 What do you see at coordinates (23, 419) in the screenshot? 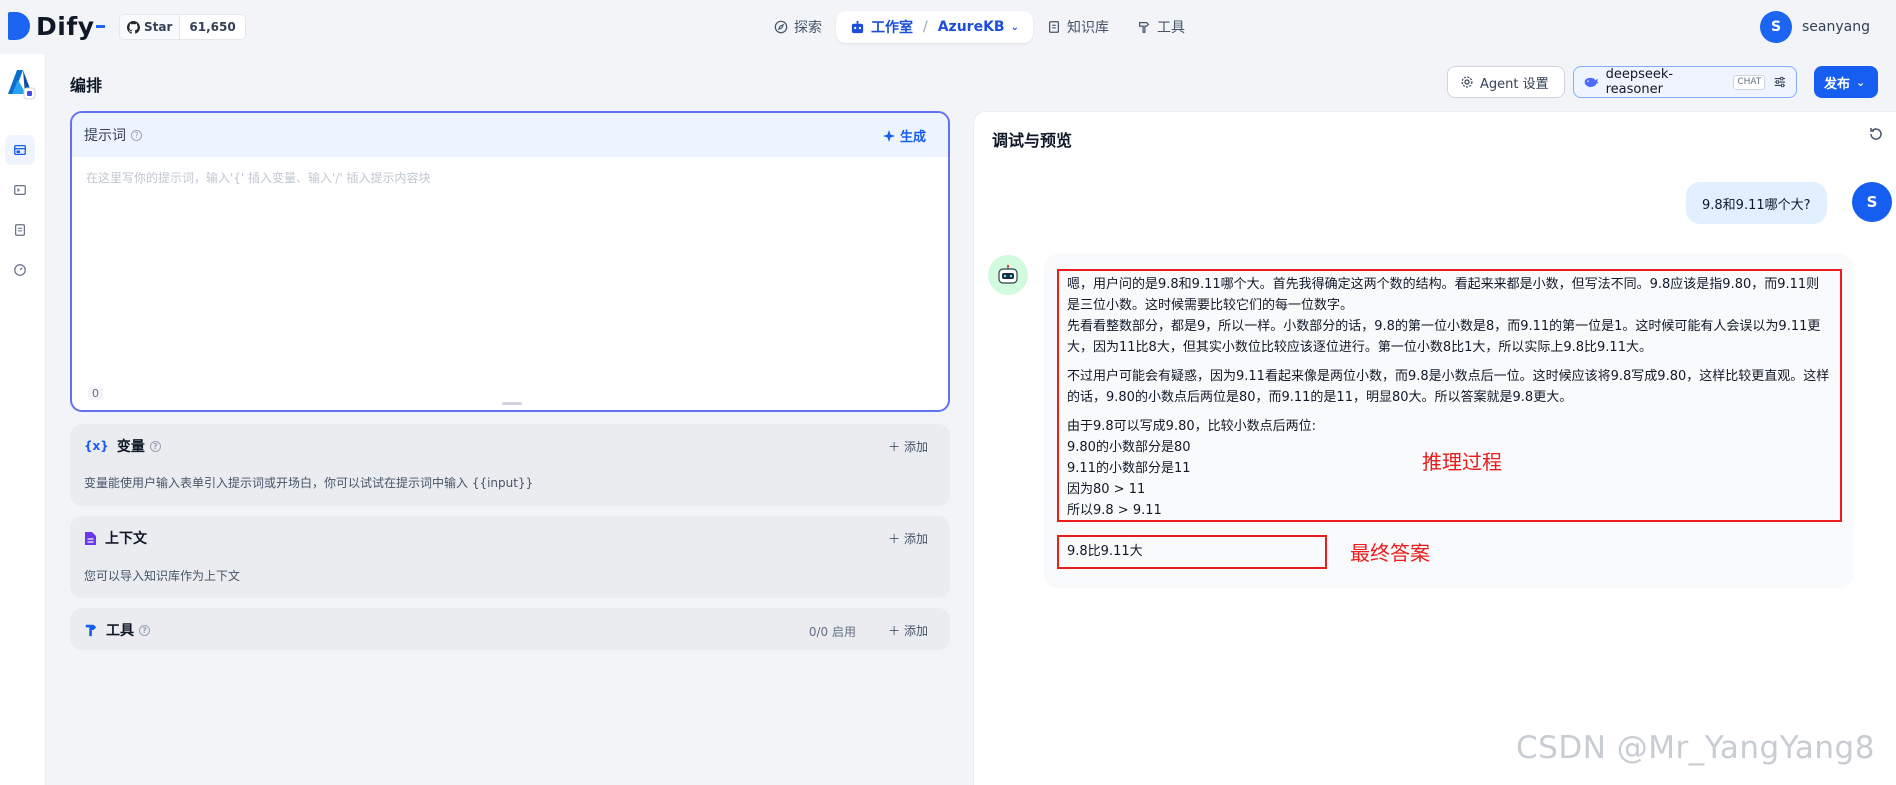
I see `left-sidebar` at bounding box center [23, 419].